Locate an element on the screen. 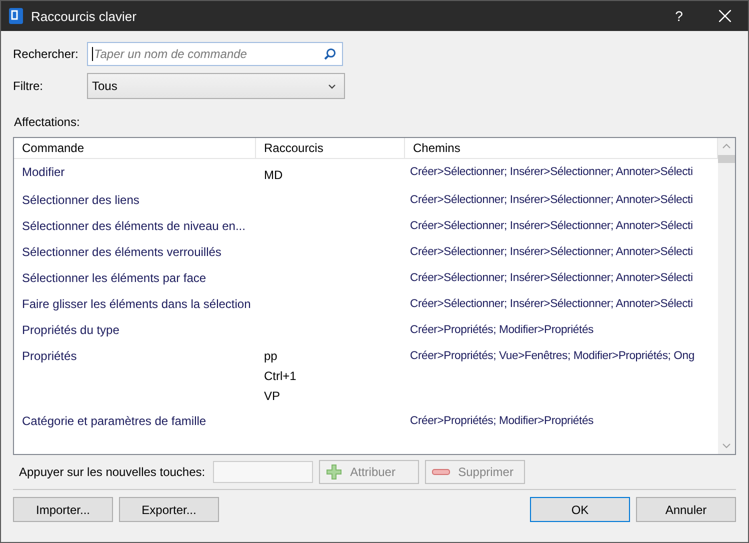 This screenshot has width=749, height=543. app-logo-icon is located at coordinates (16, 16).